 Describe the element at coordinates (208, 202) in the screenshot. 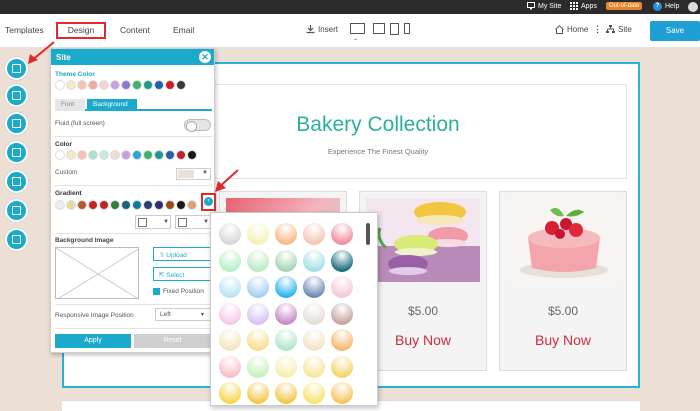

I see `more-gradients-button: ›` at that location.